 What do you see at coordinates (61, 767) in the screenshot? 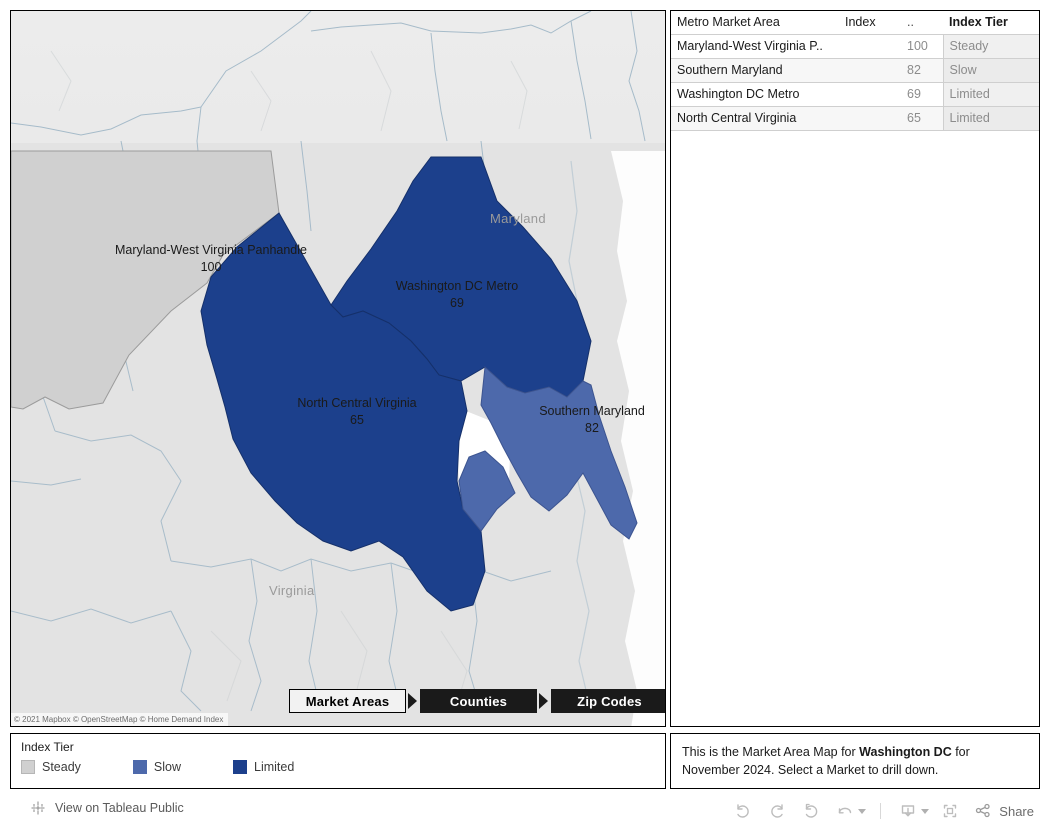
I see `legend-label-steady: Steady` at bounding box center [61, 767].